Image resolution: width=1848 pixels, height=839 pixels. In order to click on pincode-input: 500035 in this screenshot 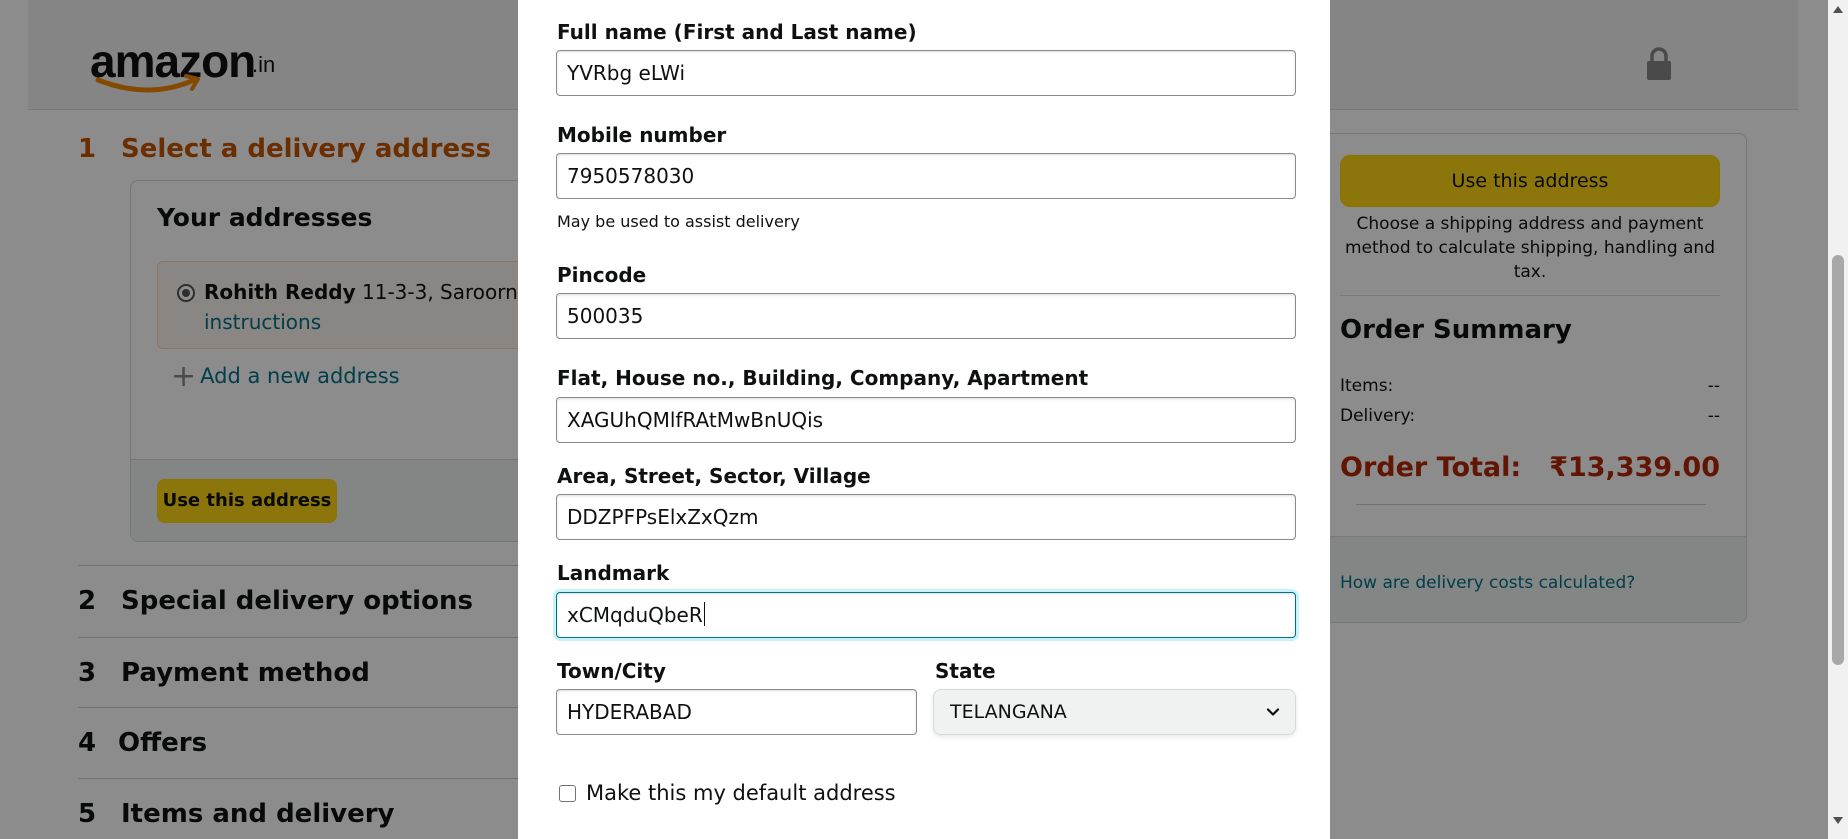, I will do `click(926, 316)`.